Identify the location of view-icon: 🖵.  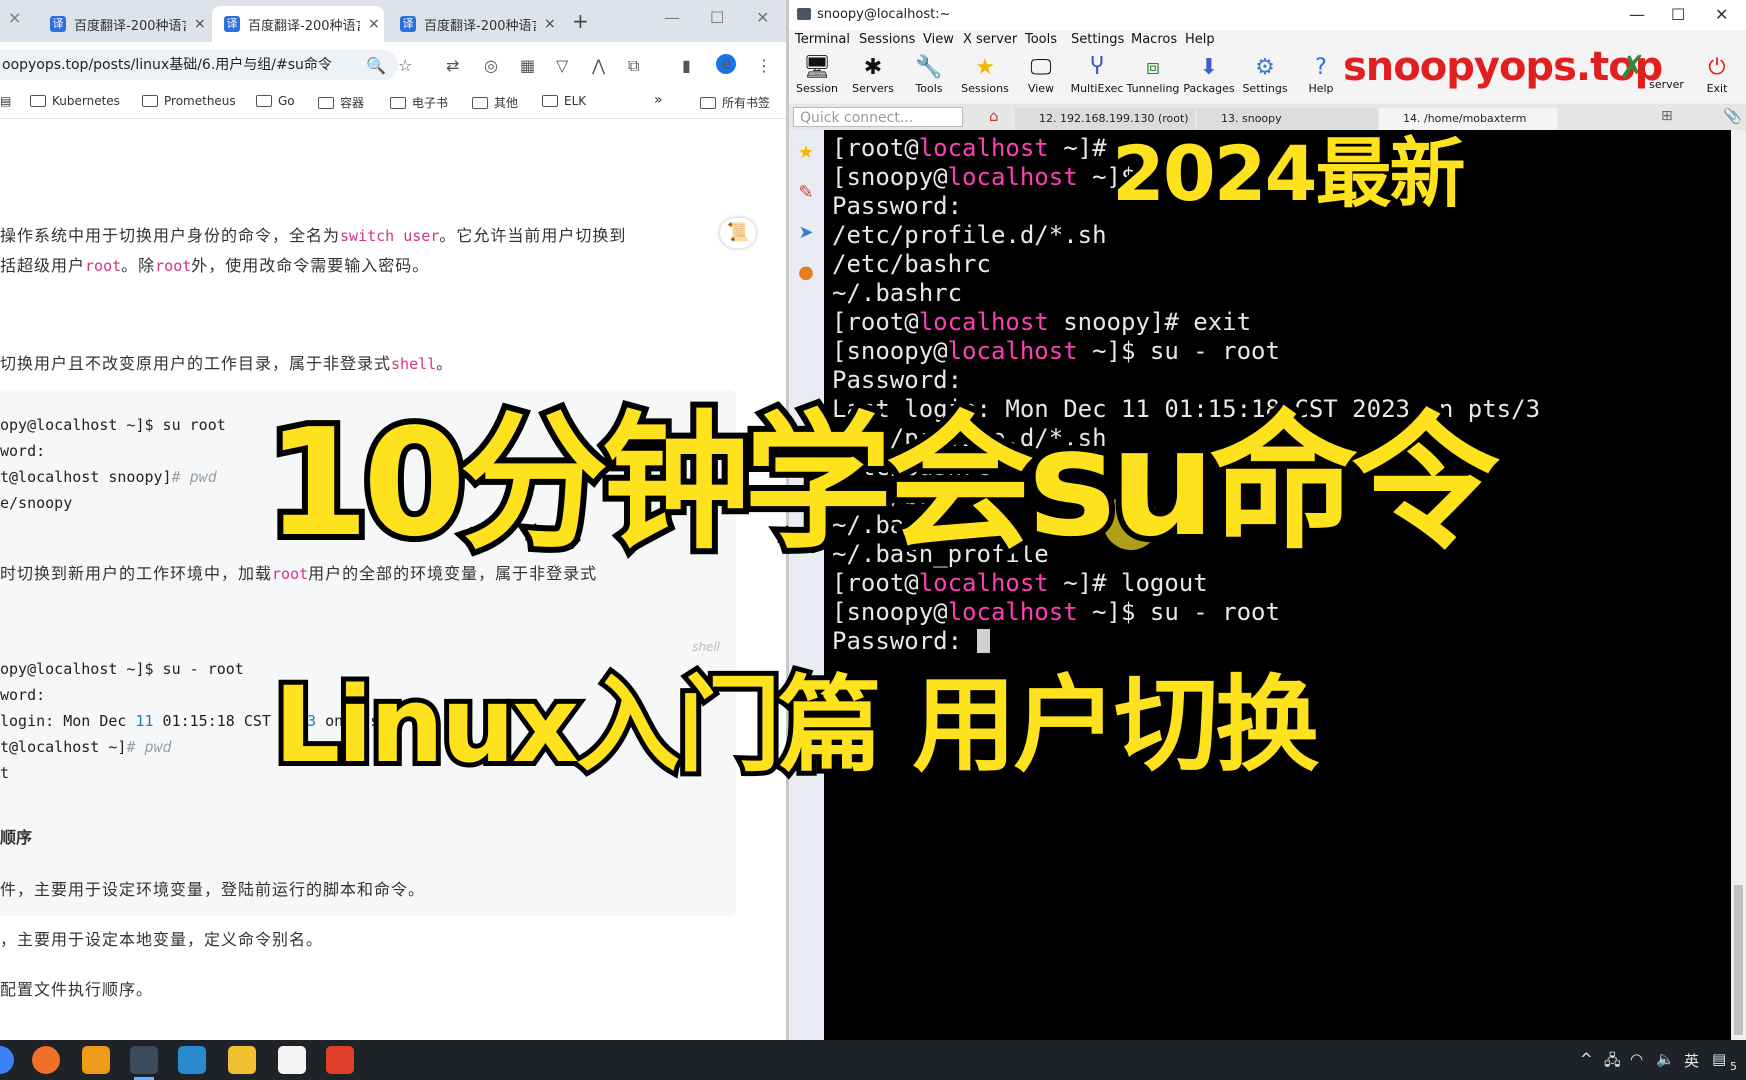
(1041, 67).